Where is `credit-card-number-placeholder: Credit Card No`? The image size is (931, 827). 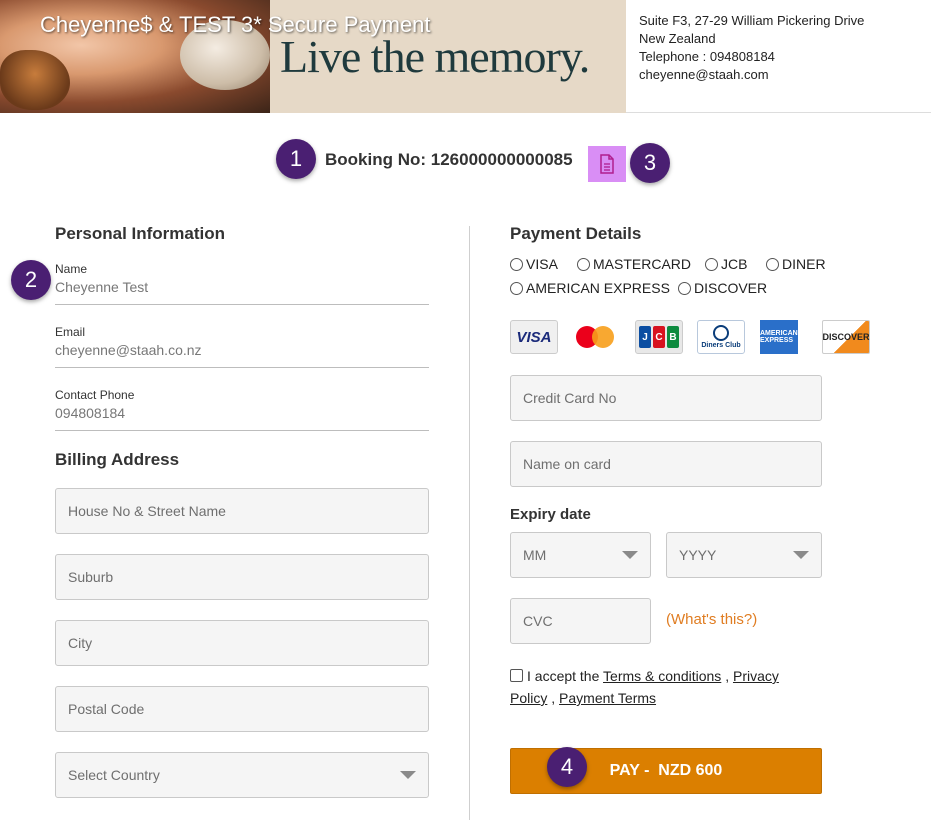 credit-card-number-placeholder: Credit Card No is located at coordinates (570, 398).